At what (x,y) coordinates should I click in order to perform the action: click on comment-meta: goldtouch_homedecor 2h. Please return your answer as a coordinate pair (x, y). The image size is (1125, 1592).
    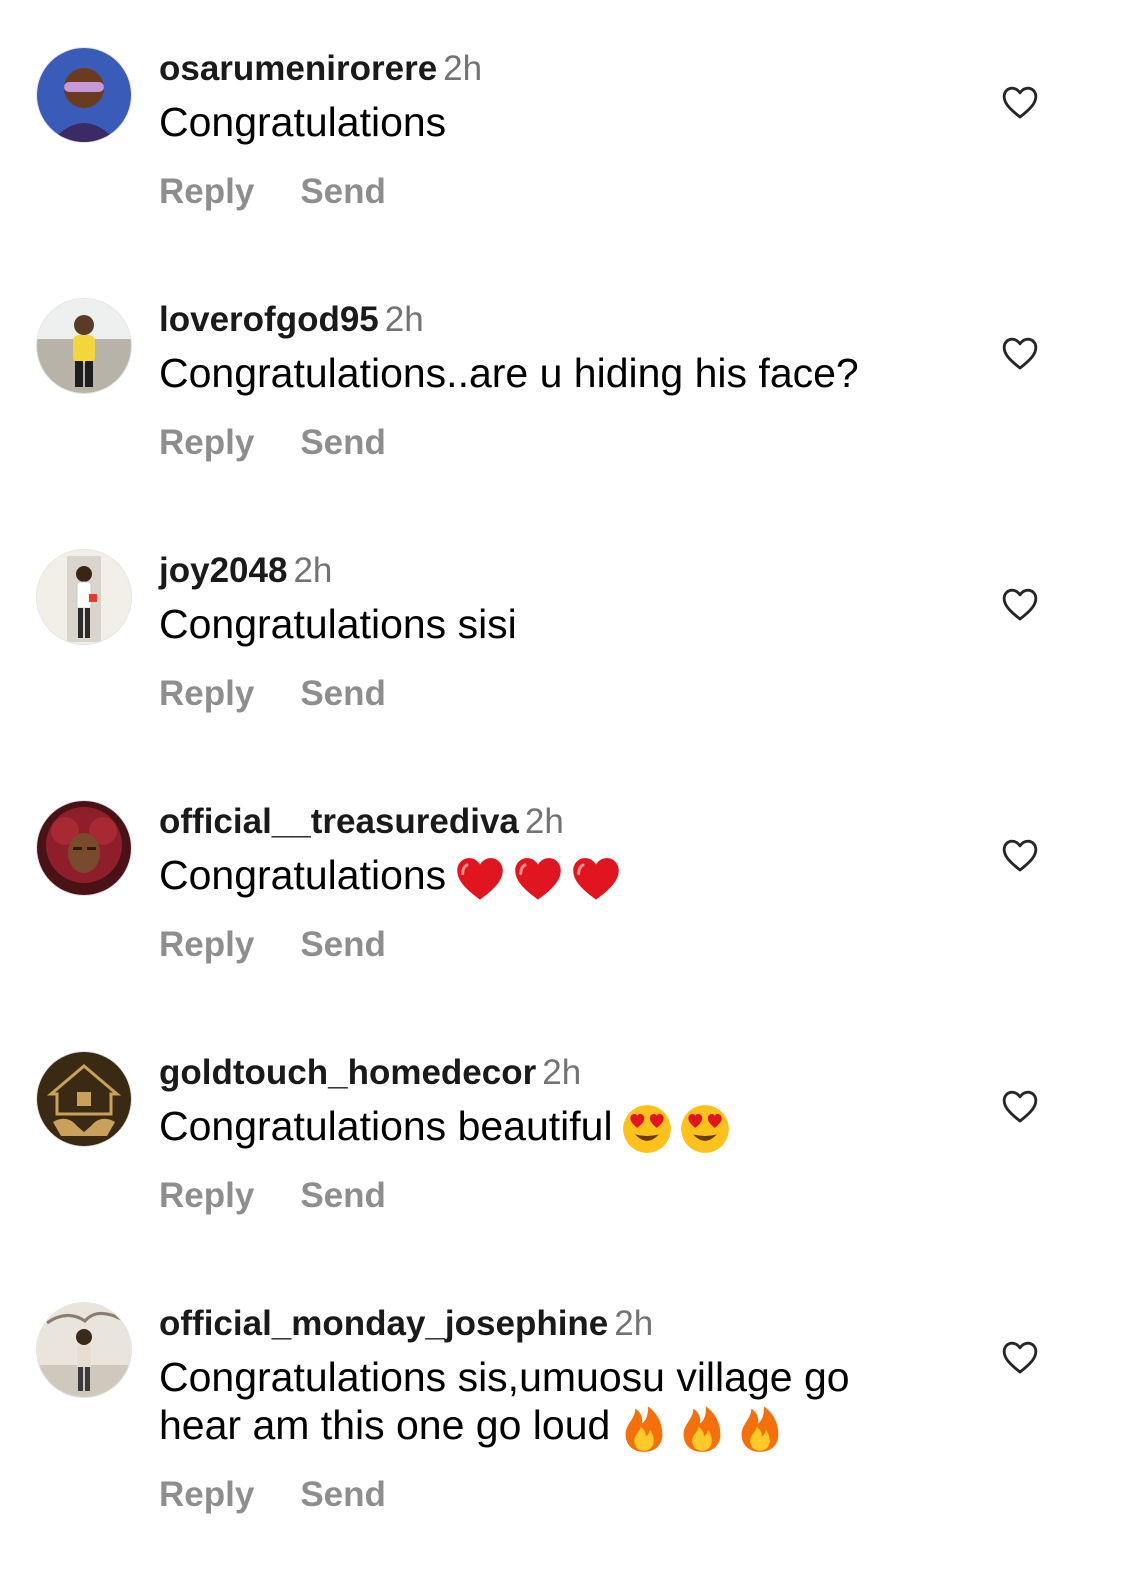
    Looking at the image, I should click on (370, 1073).